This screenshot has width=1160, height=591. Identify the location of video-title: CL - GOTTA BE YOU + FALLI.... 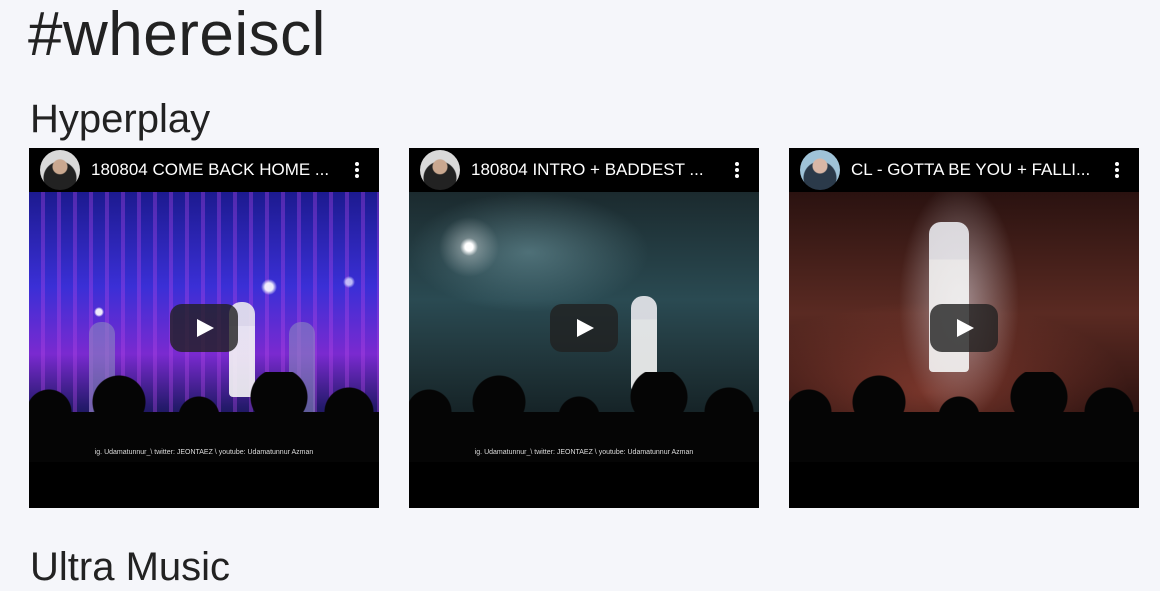
(973, 170).